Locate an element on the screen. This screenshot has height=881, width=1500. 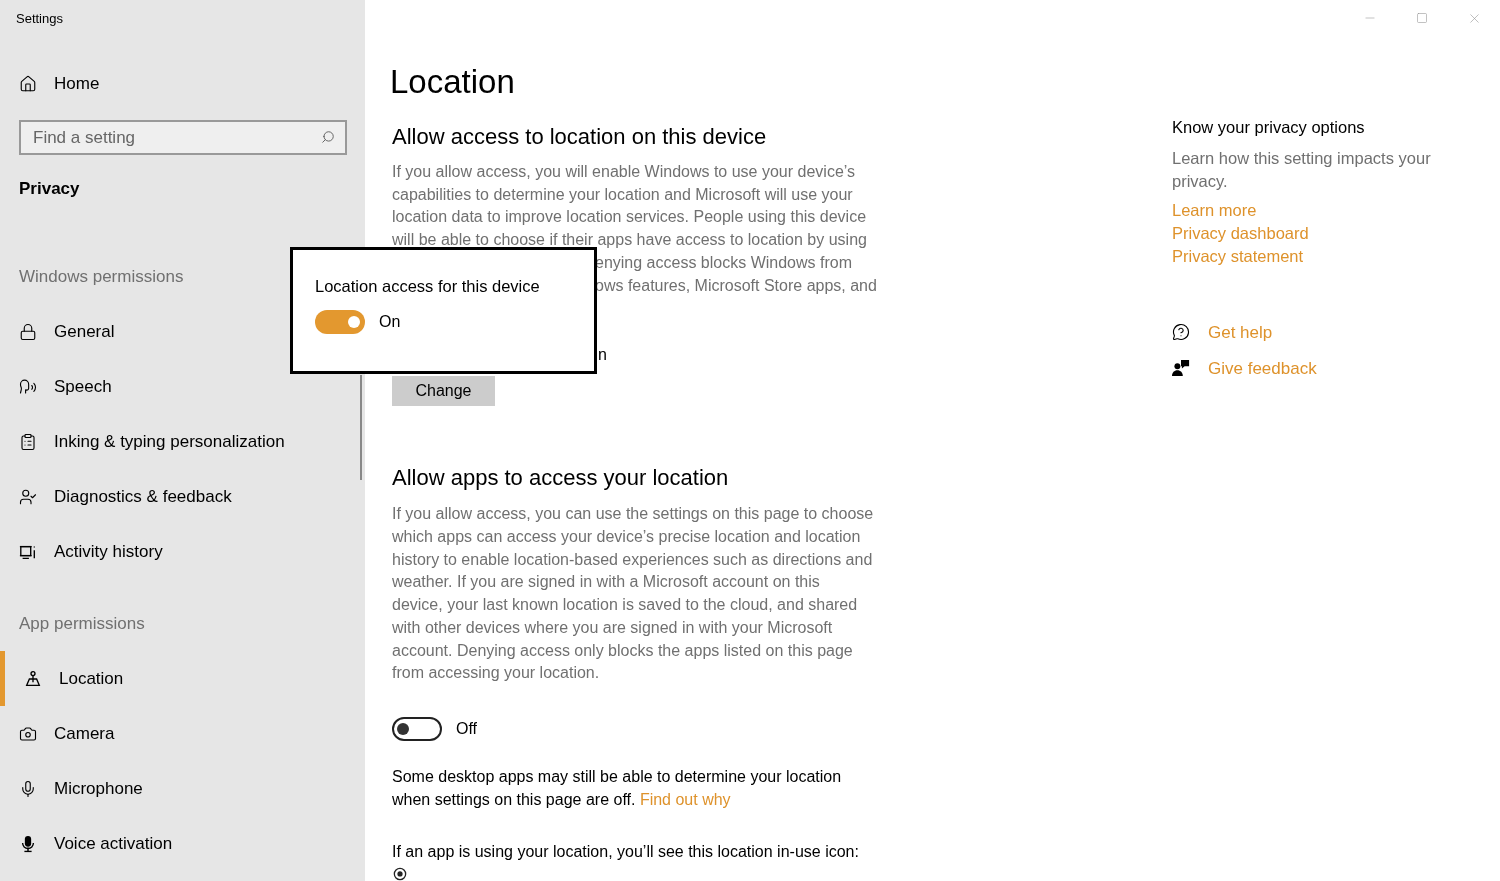
covered-text: enying access blocks Windows from is located at coordinates (723, 262).